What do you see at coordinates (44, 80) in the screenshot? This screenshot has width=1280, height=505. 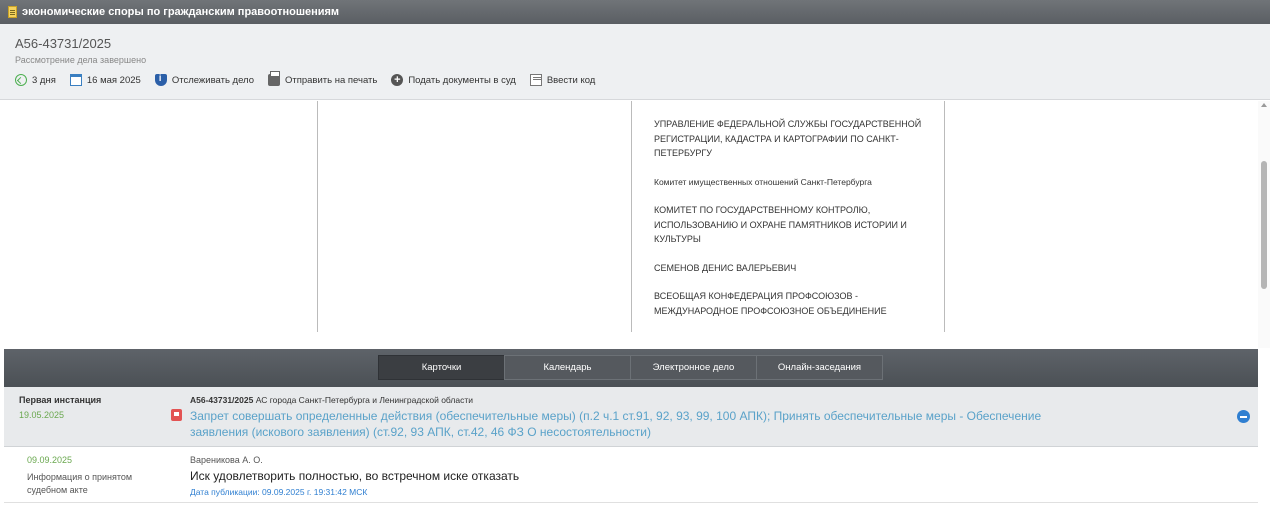 I see `days-label: 3 дня` at bounding box center [44, 80].